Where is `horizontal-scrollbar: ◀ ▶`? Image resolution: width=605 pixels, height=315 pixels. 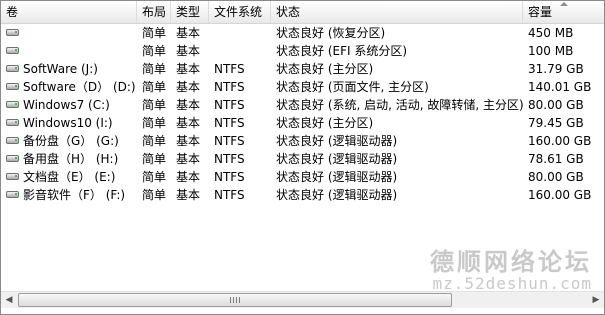
horizontal-scrollbar: ◀ ▶ is located at coordinates (302, 299).